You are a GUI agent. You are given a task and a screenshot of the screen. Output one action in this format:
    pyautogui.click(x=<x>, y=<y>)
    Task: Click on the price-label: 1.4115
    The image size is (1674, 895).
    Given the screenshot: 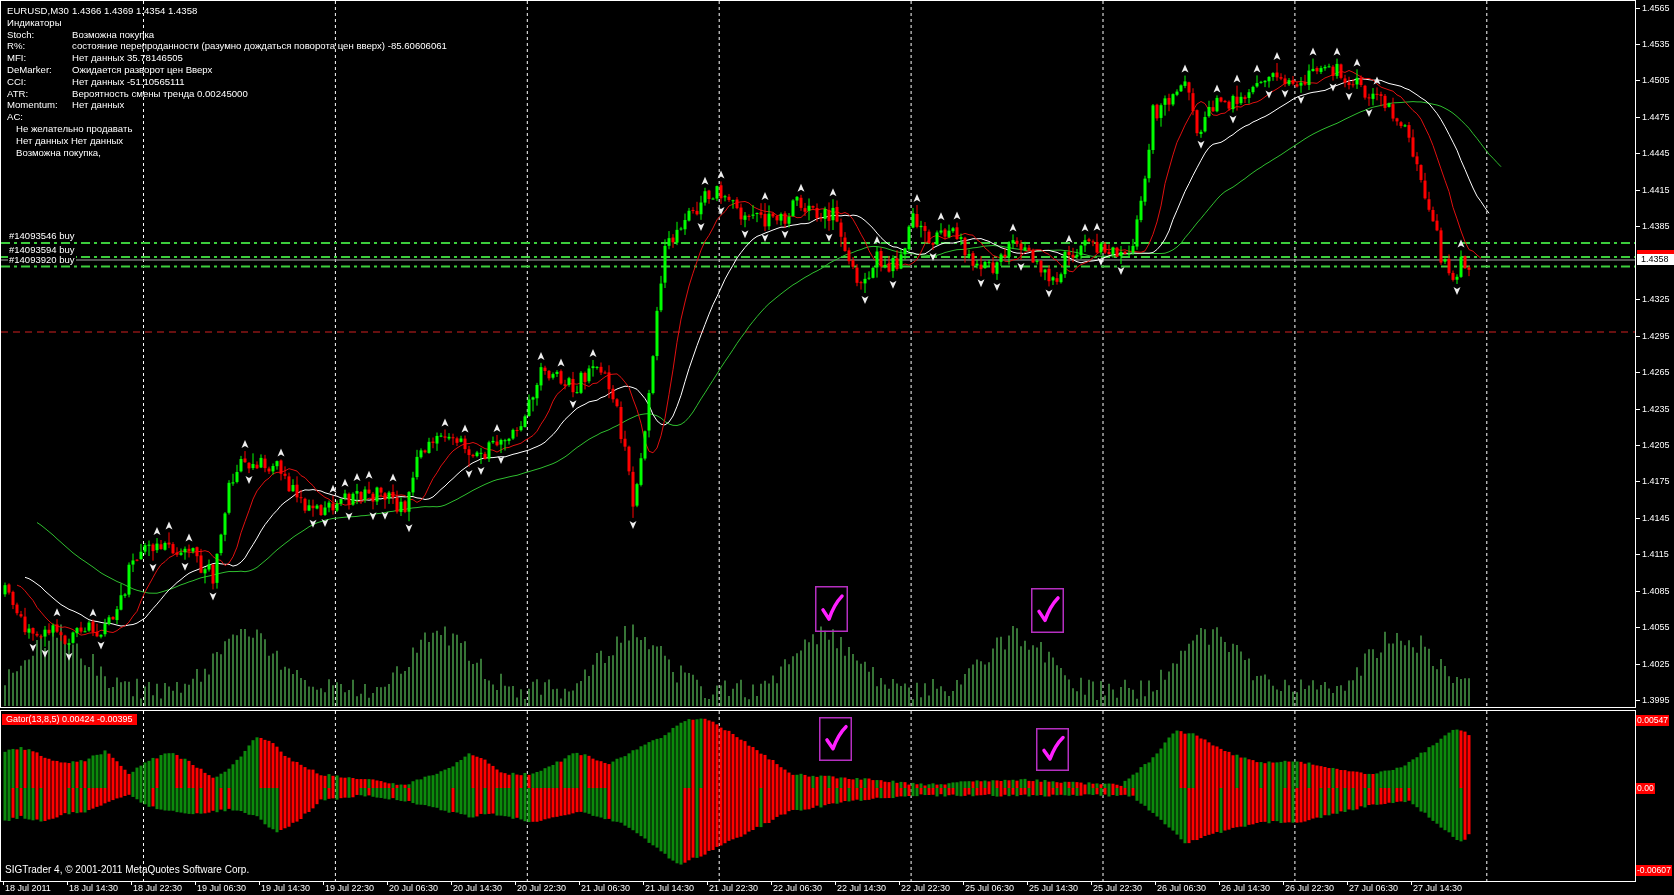 What is the action you would take?
    pyautogui.click(x=1655, y=554)
    